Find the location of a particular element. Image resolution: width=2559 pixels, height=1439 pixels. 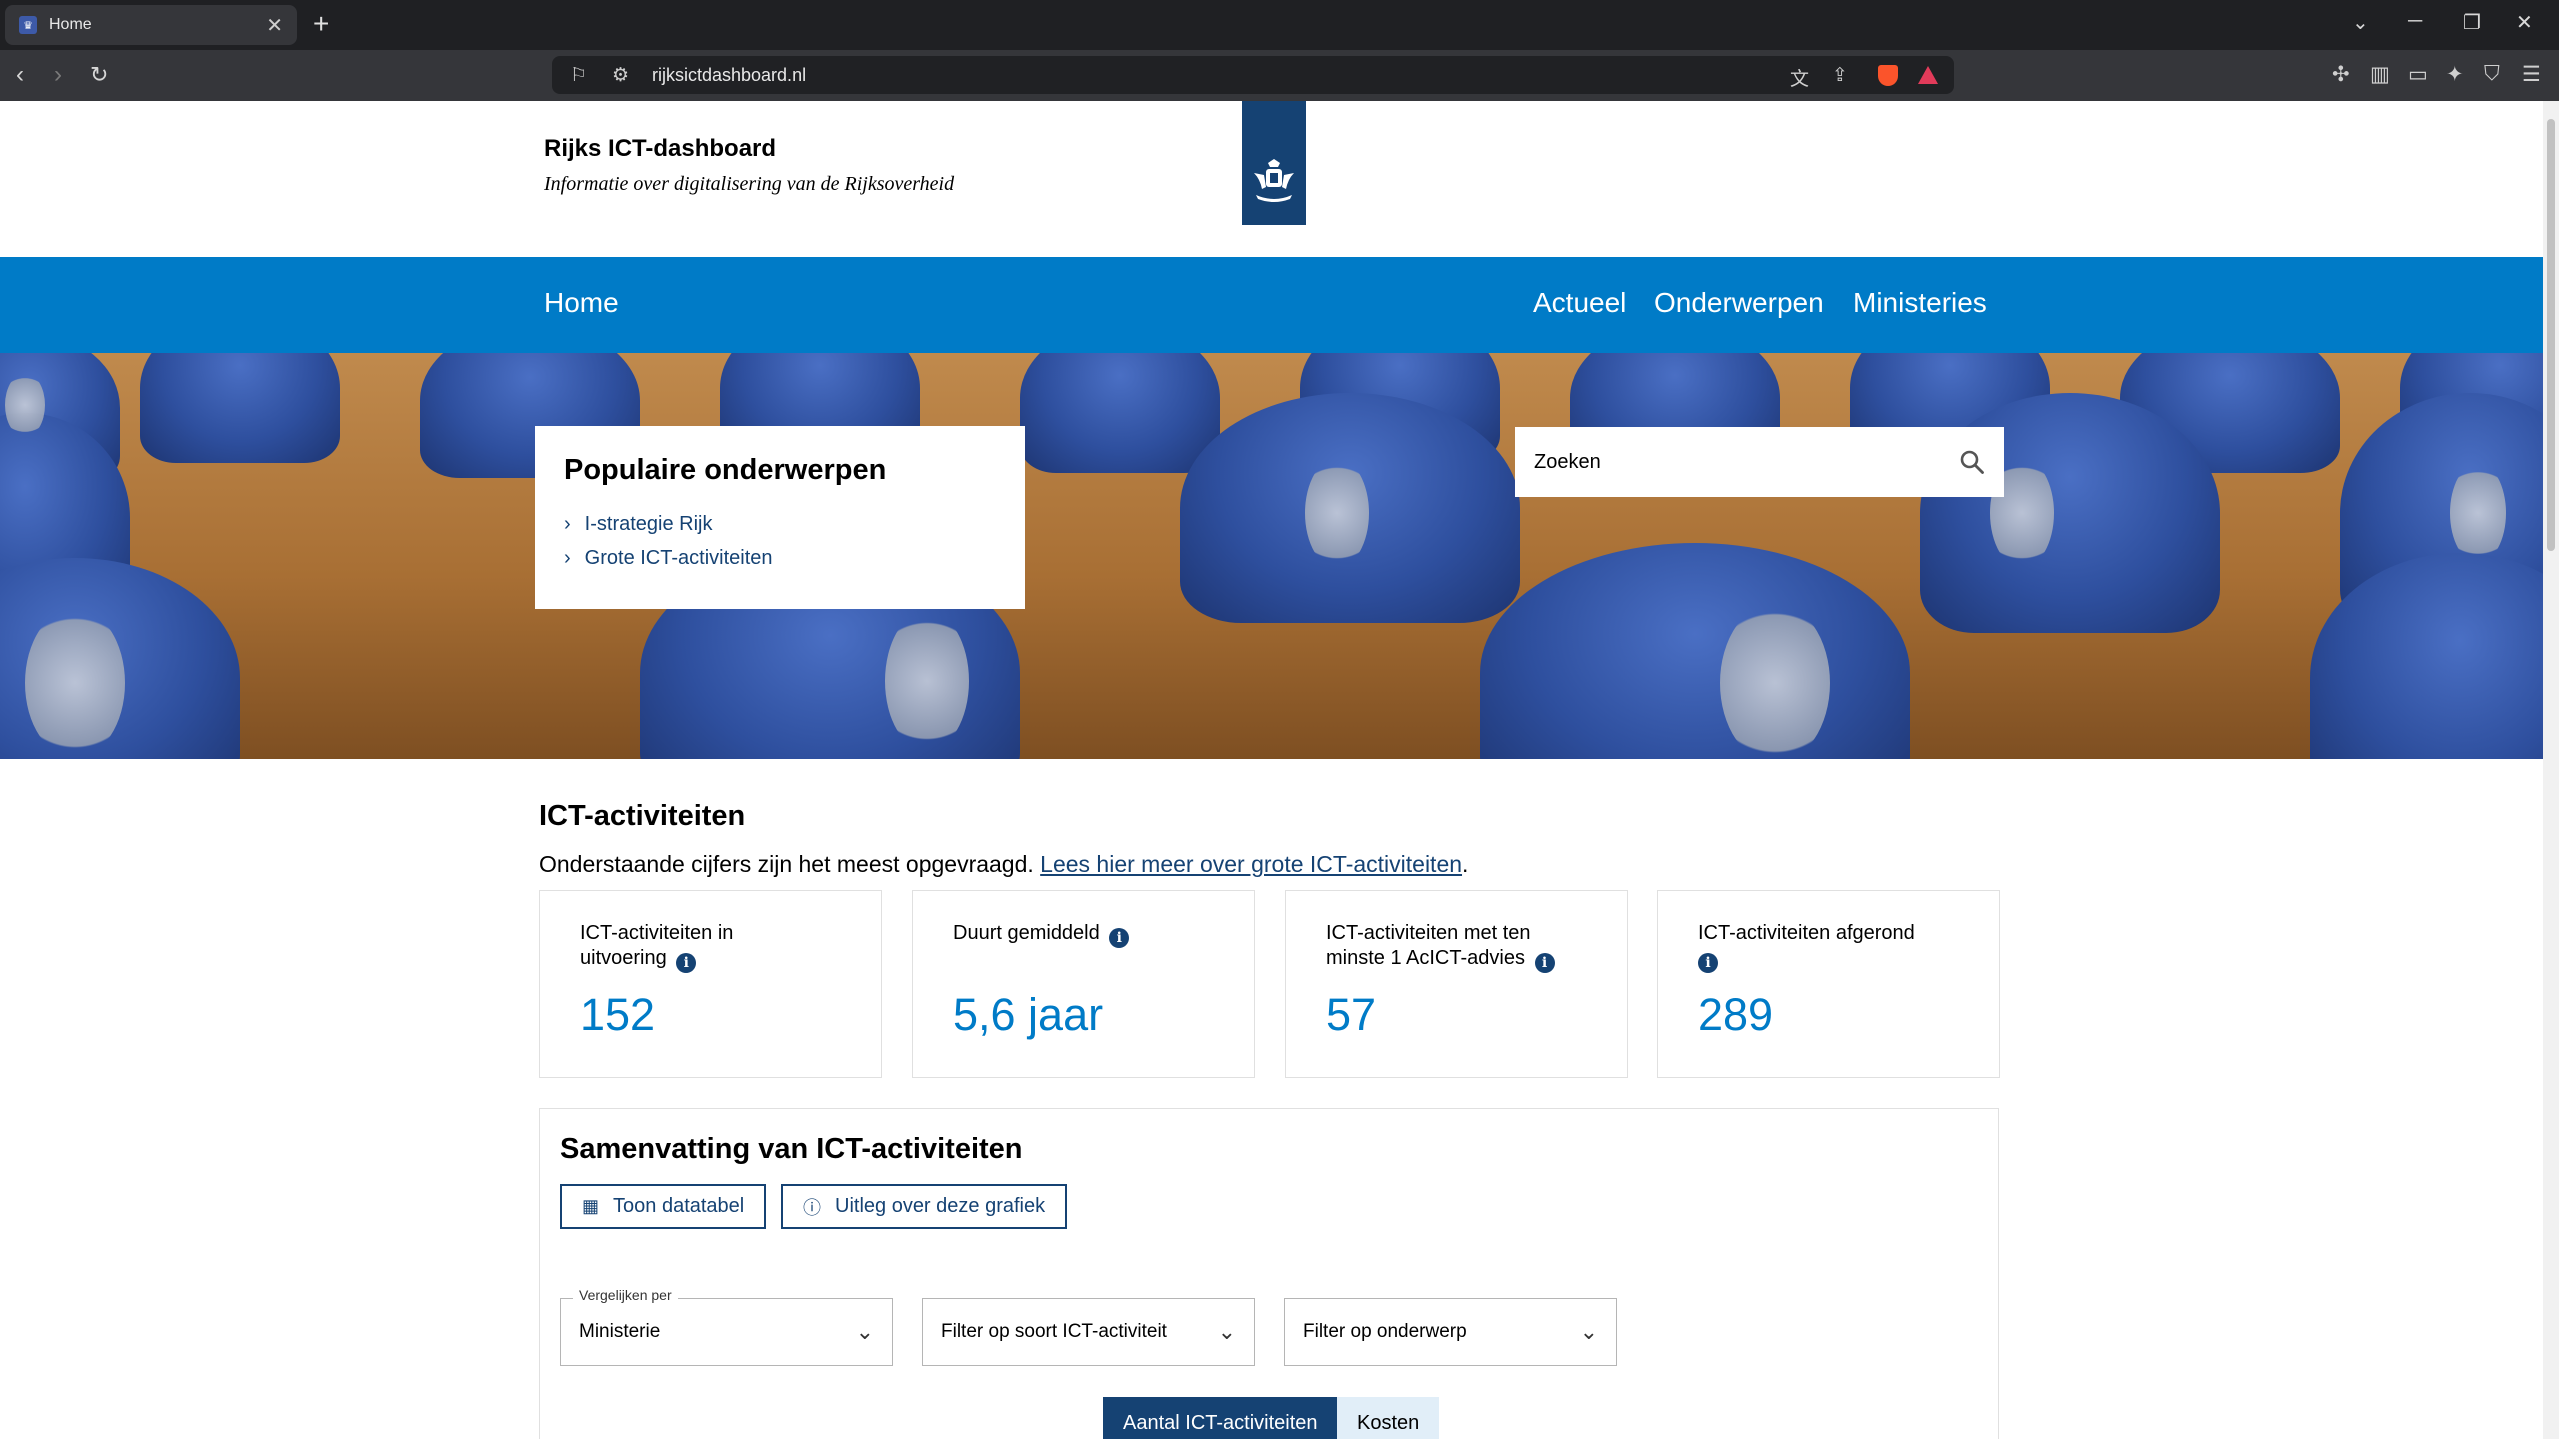

stat-label: ICT-activiteiten in uitvoering i is located at coordinates (710, 947).